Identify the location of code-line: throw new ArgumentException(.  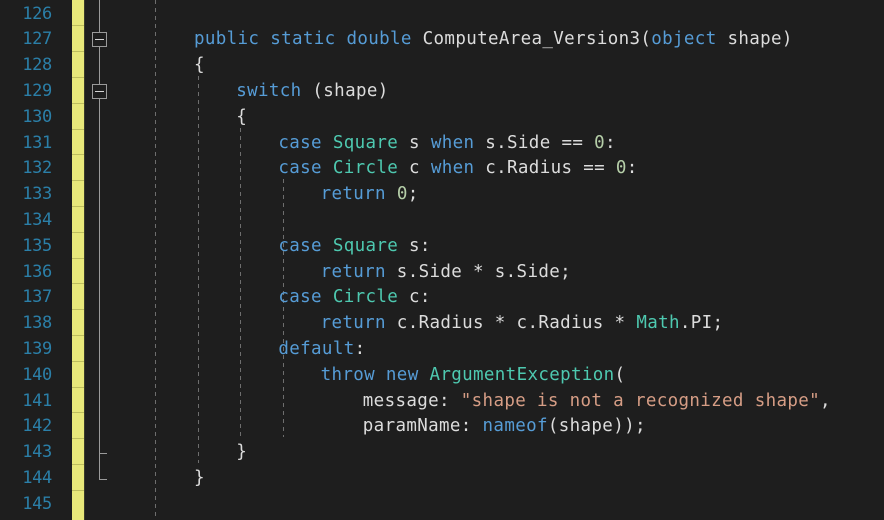
(473, 376).